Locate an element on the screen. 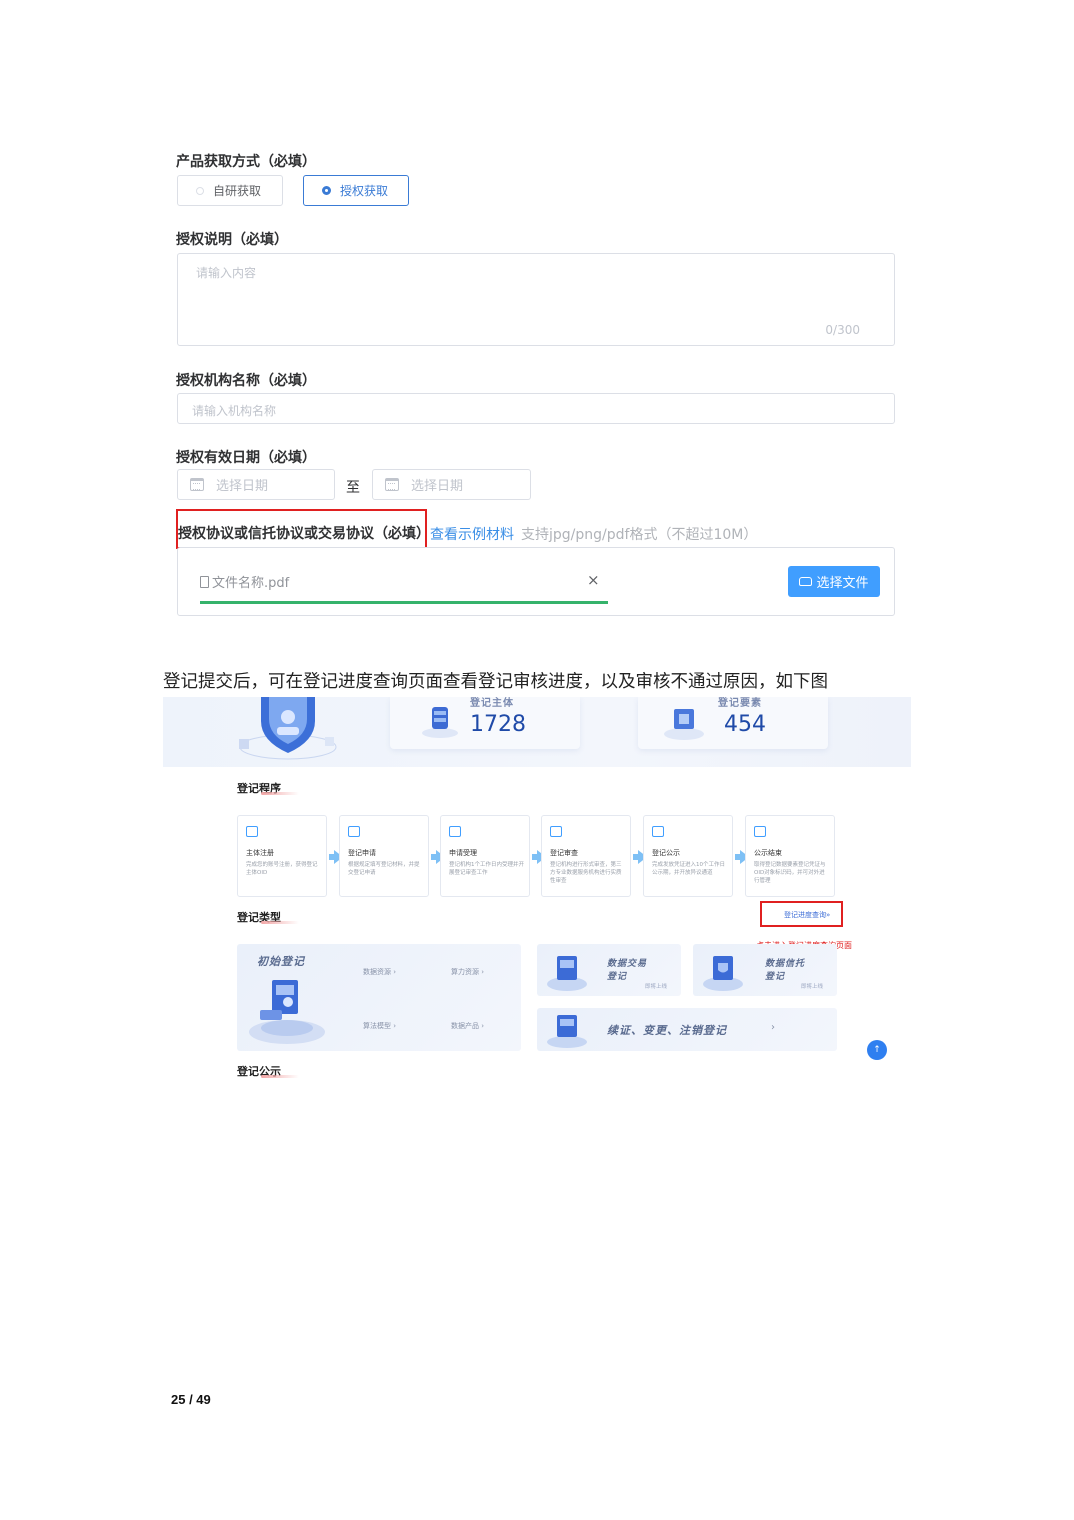  date-separator: 至 is located at coordinates (353, 488).